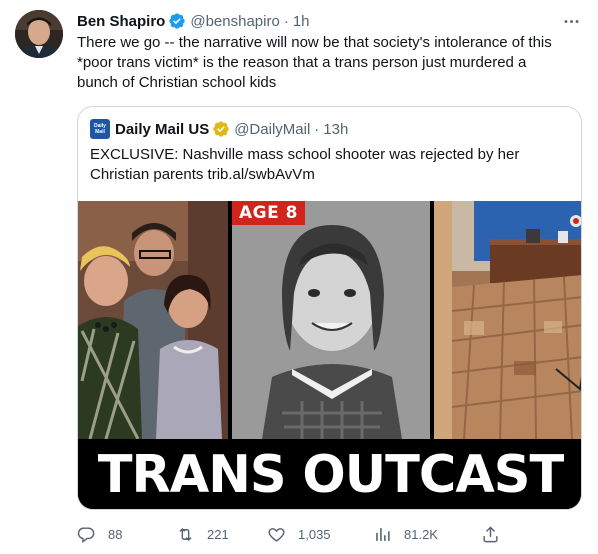 This screenshot has width=598, height=554. Describe the element at coordinates (177, 82) in the screenshot. I see `tweet-text-line: bunch of Christian school kids` at that location.